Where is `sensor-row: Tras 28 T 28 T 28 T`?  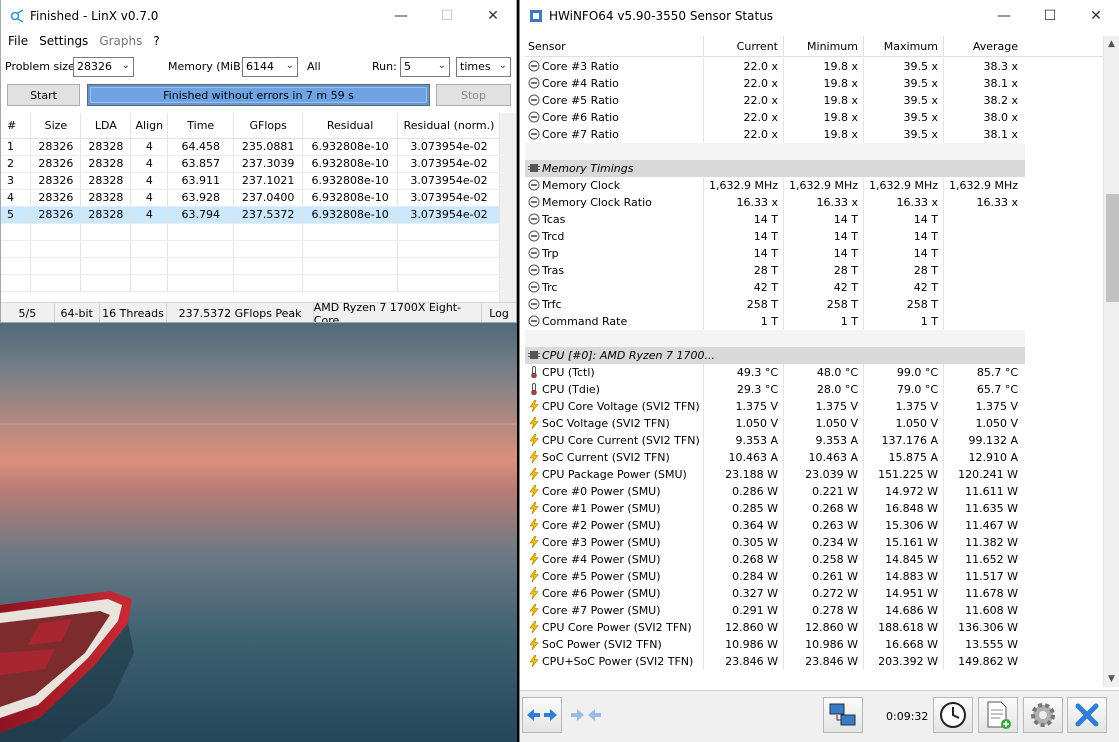
sensor-row: Tras 28 T 28 T 28 T is located at coordinates (775, 270).